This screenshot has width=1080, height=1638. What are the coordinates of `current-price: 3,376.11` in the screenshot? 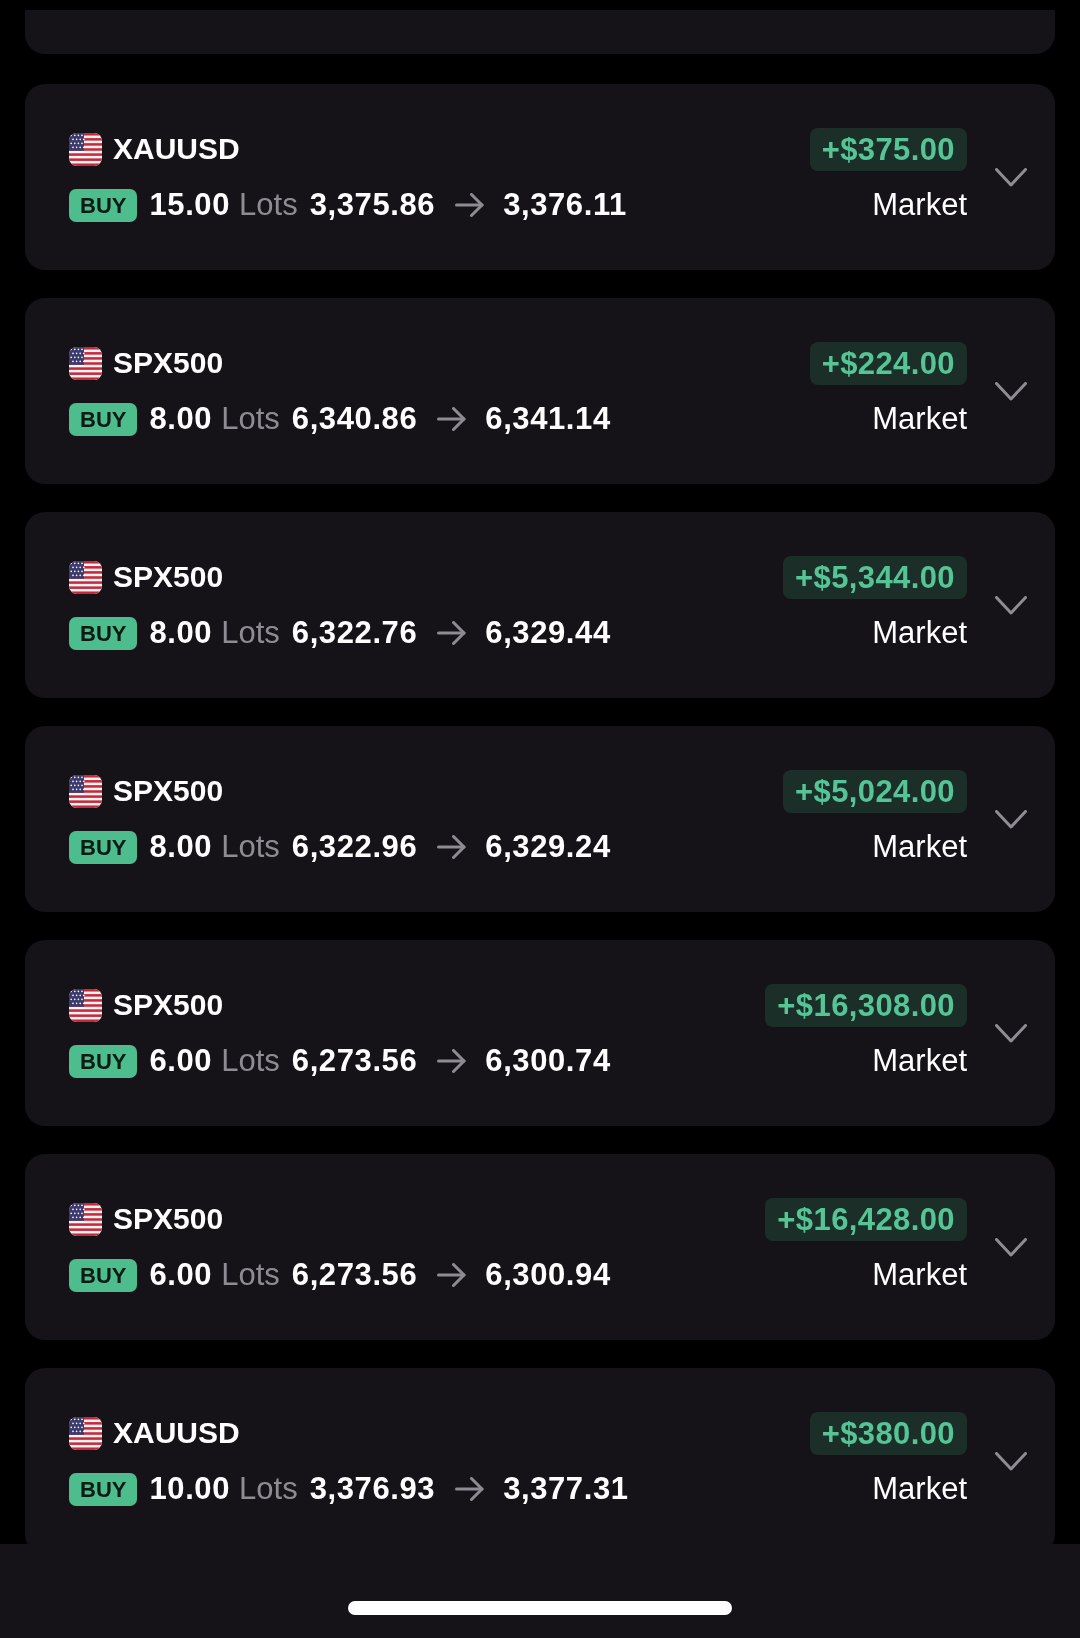 It's located at (565, 205).